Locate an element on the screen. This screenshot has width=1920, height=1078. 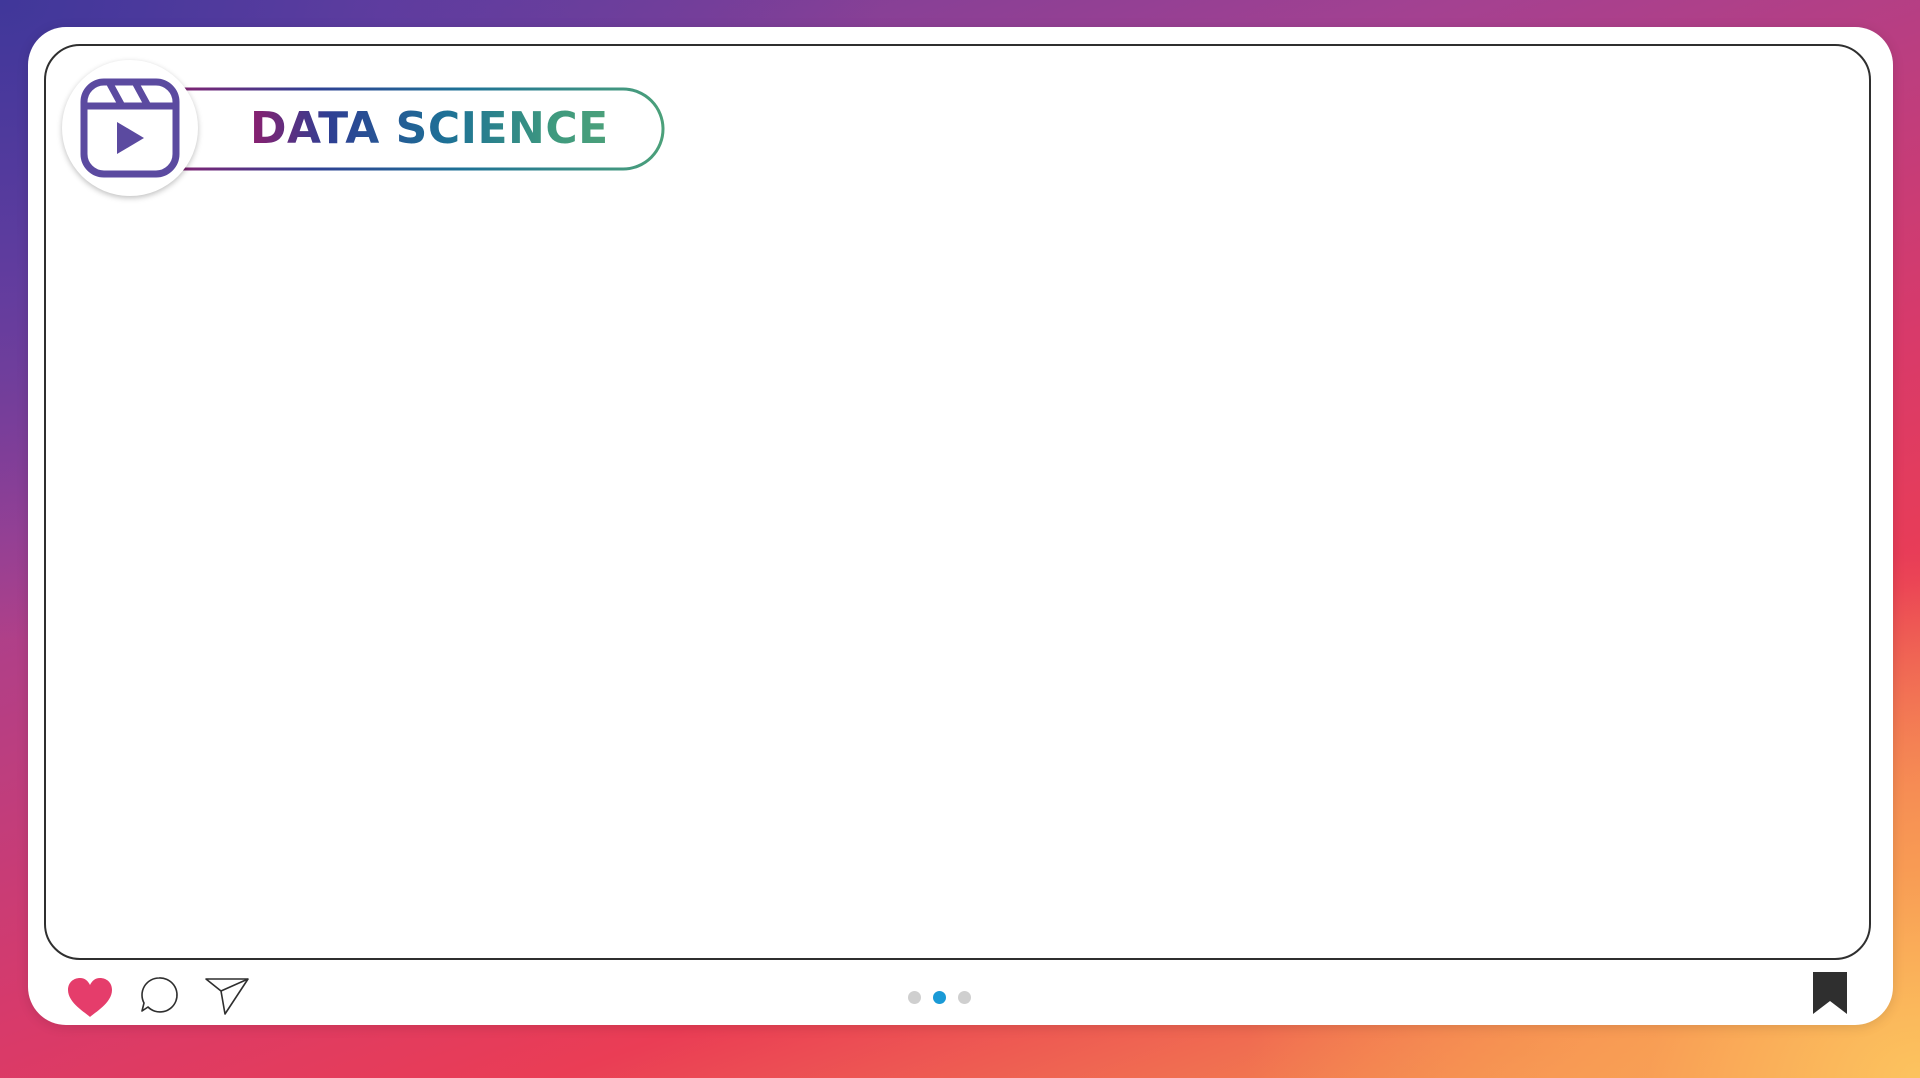
action-bar is located at coordinates (960, 996).